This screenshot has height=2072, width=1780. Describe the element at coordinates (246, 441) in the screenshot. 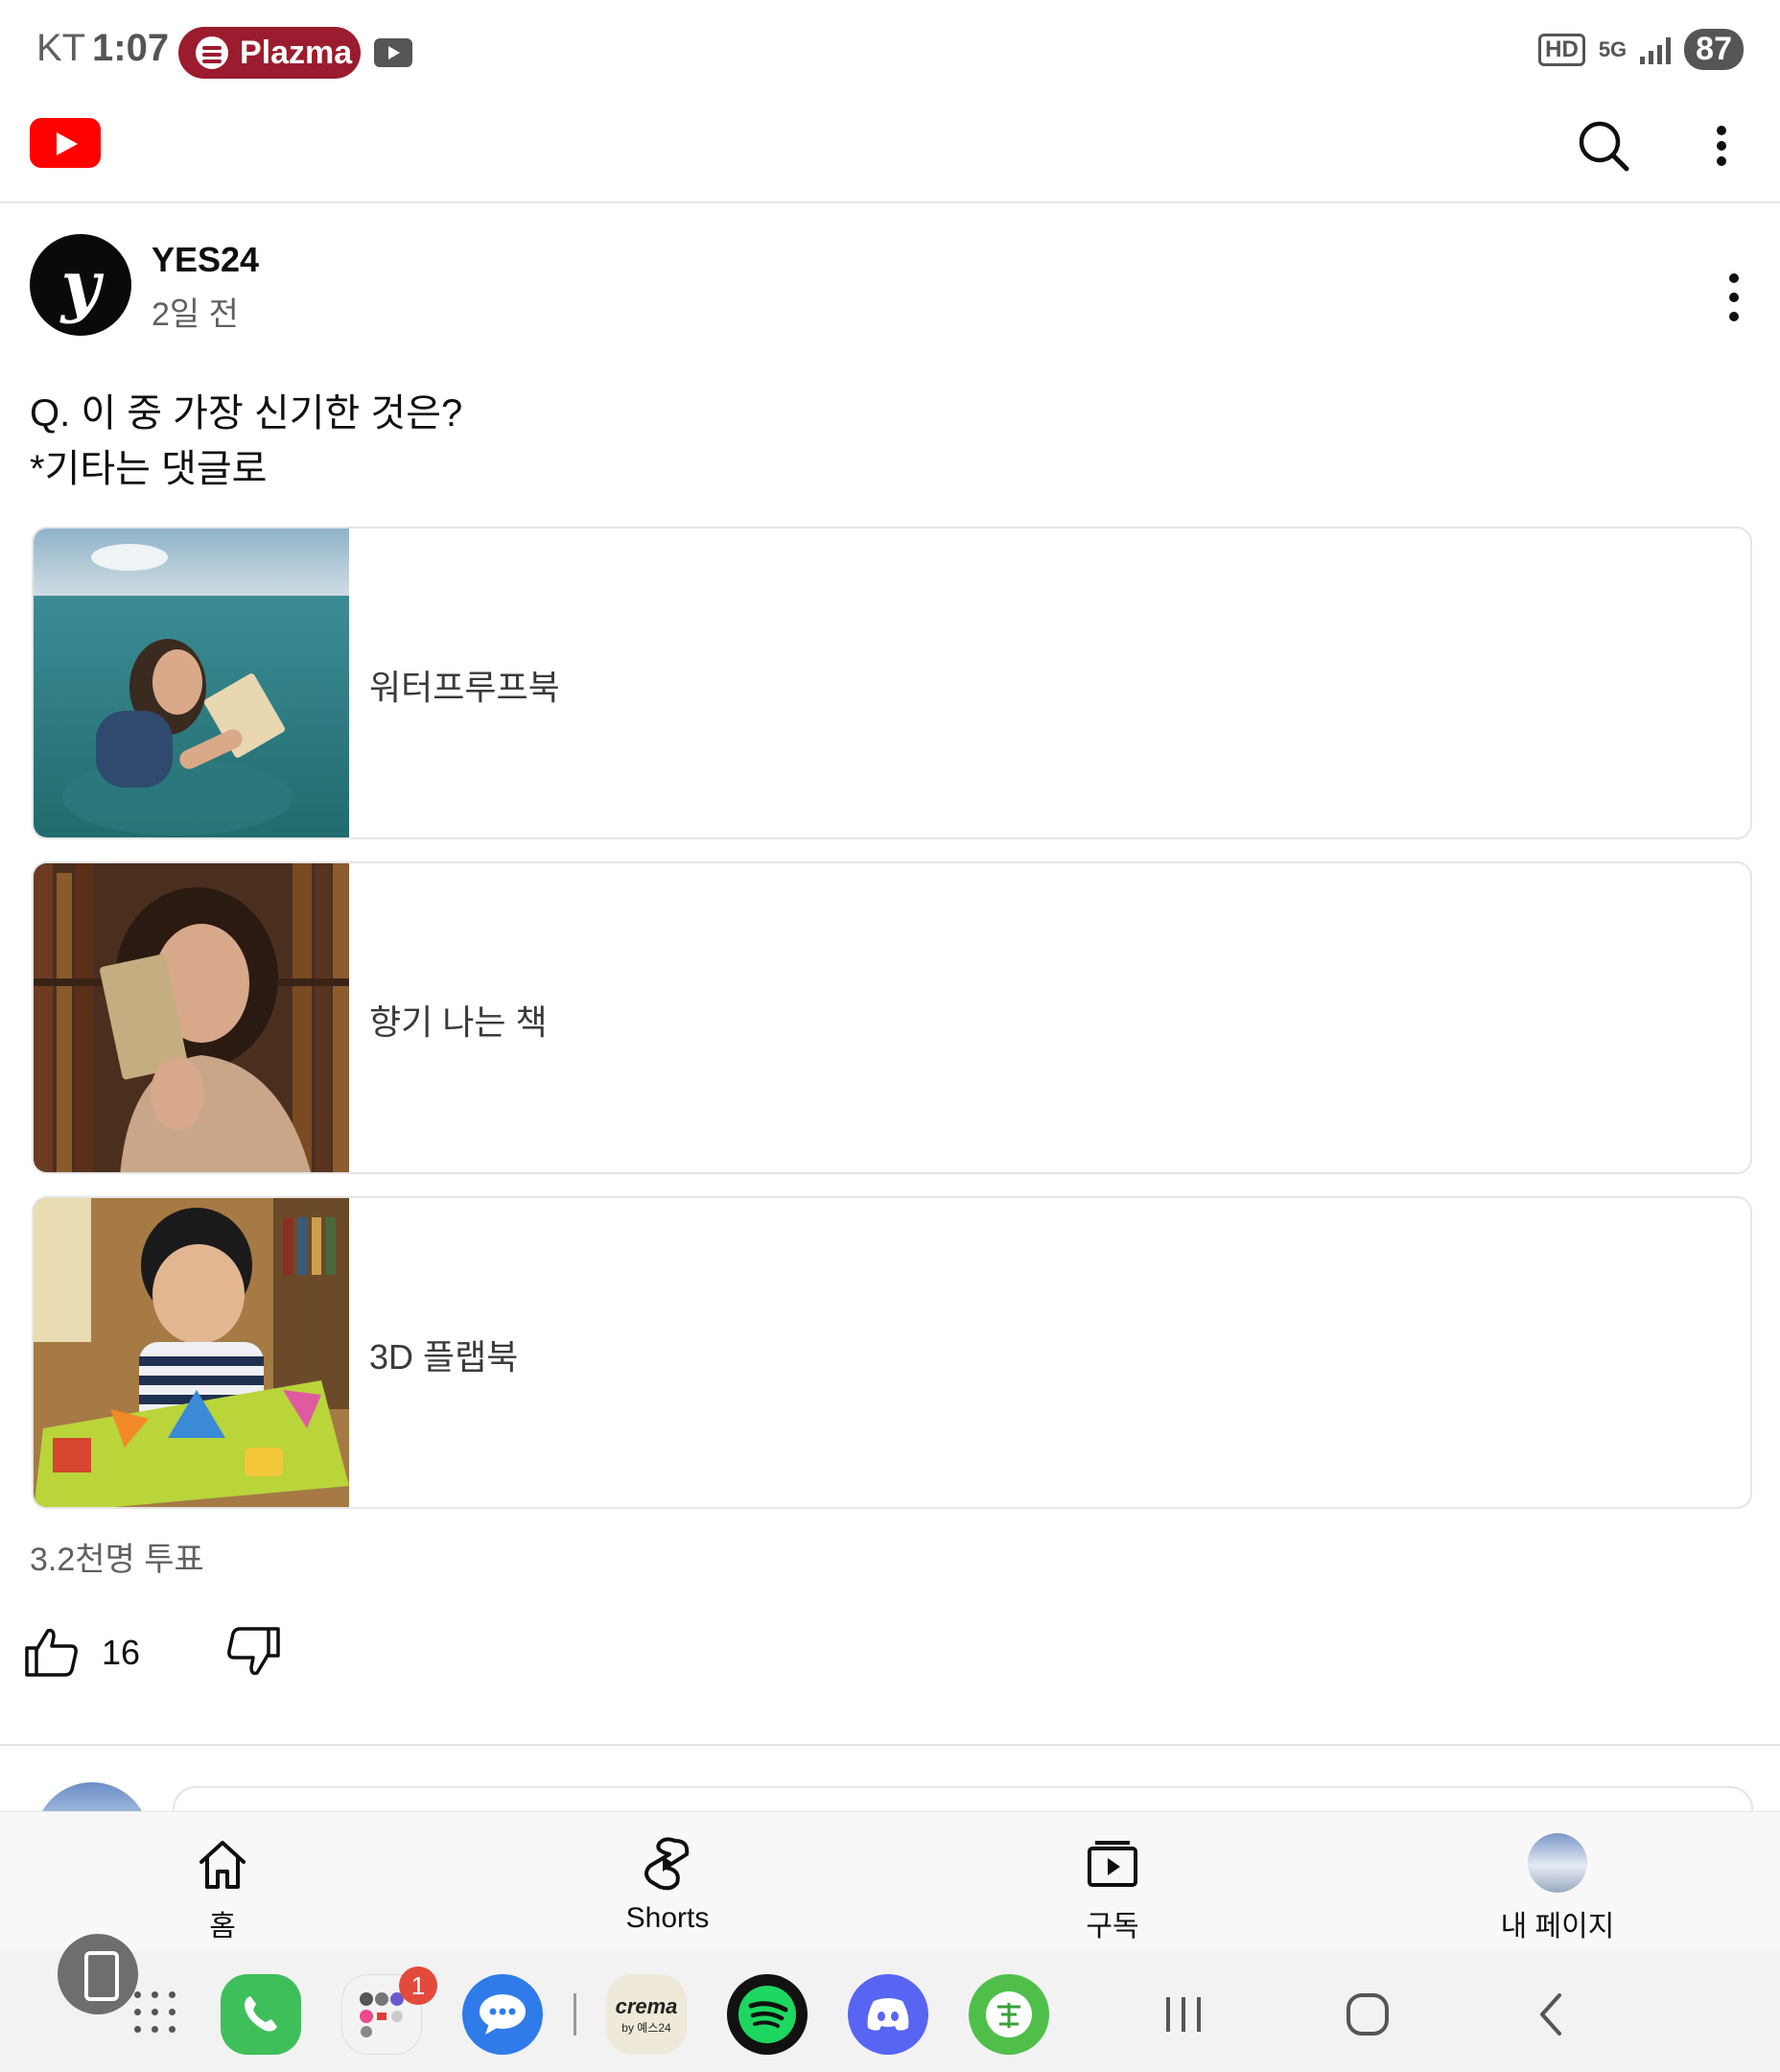

I see `post-question: Q. 이 중 가장 신기한 것은? *기타는 댓글로` at that location.